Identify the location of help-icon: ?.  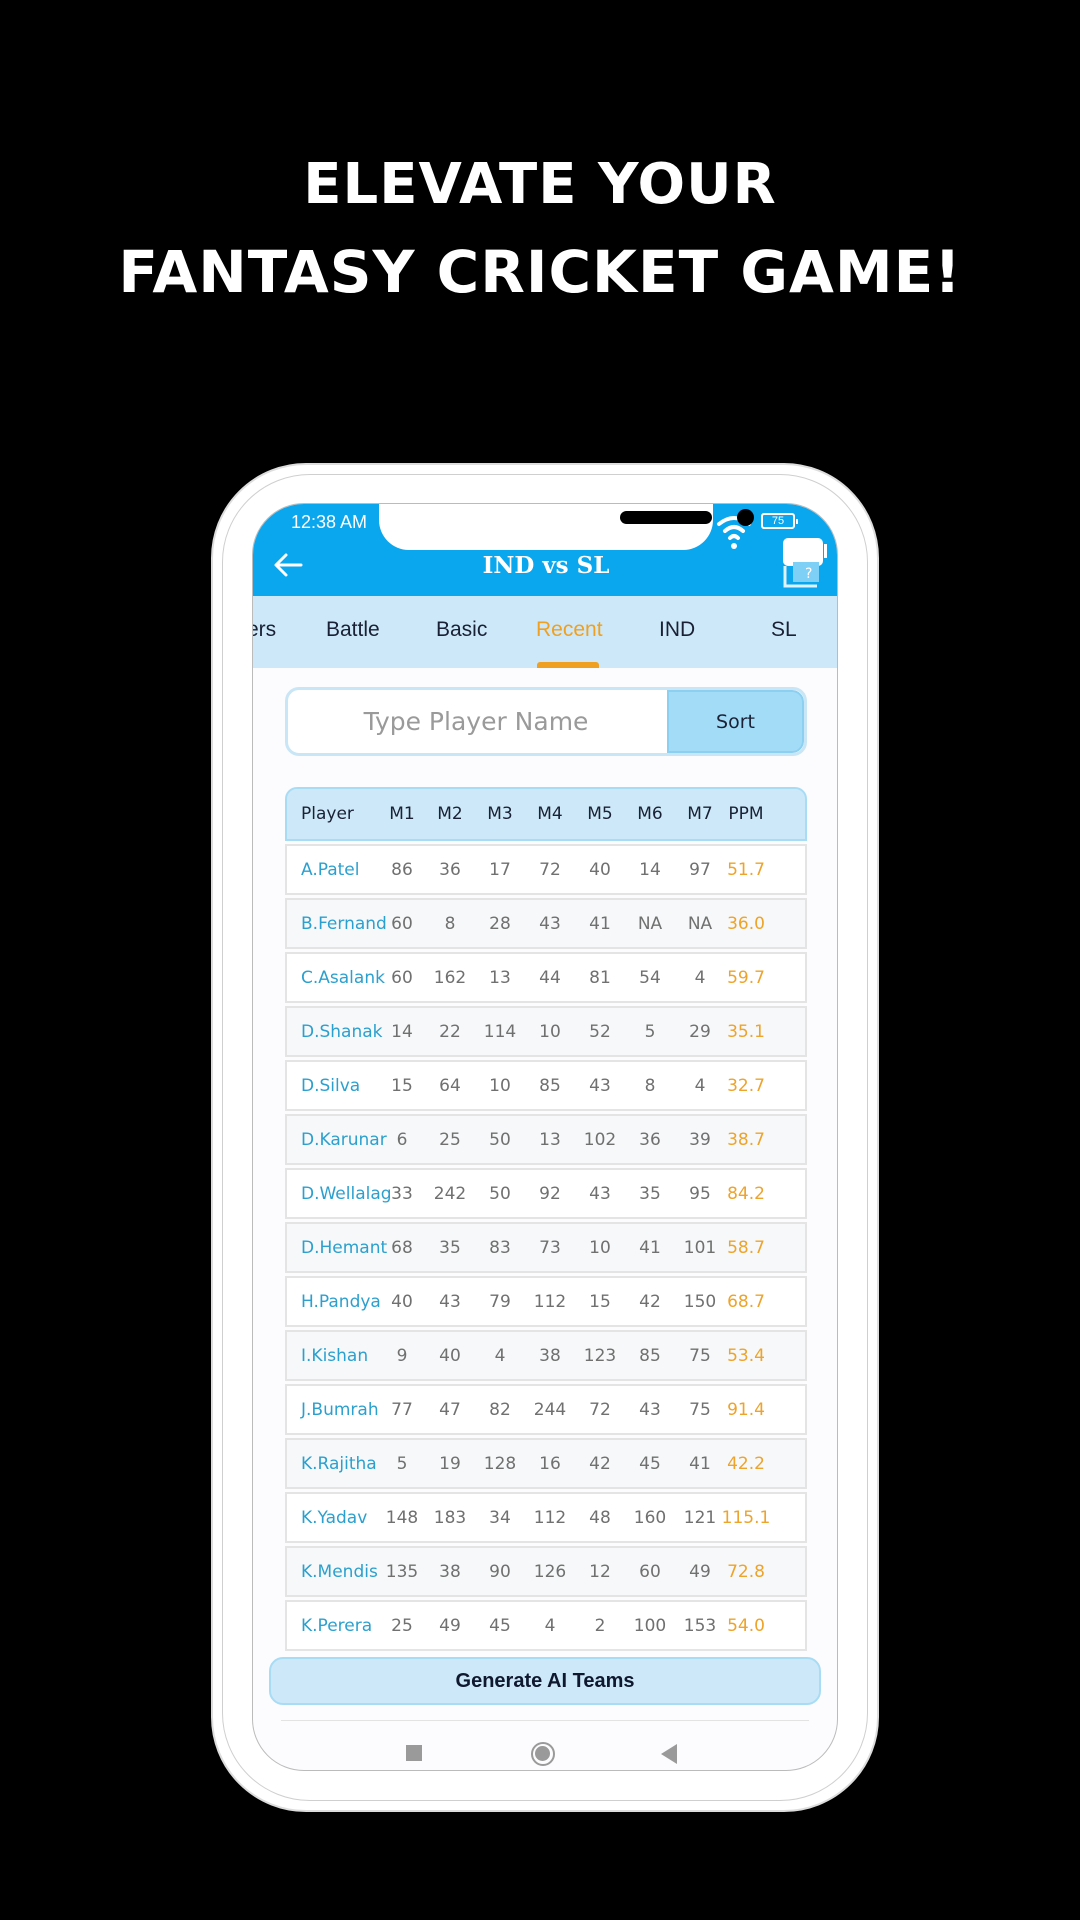
(804, 563).